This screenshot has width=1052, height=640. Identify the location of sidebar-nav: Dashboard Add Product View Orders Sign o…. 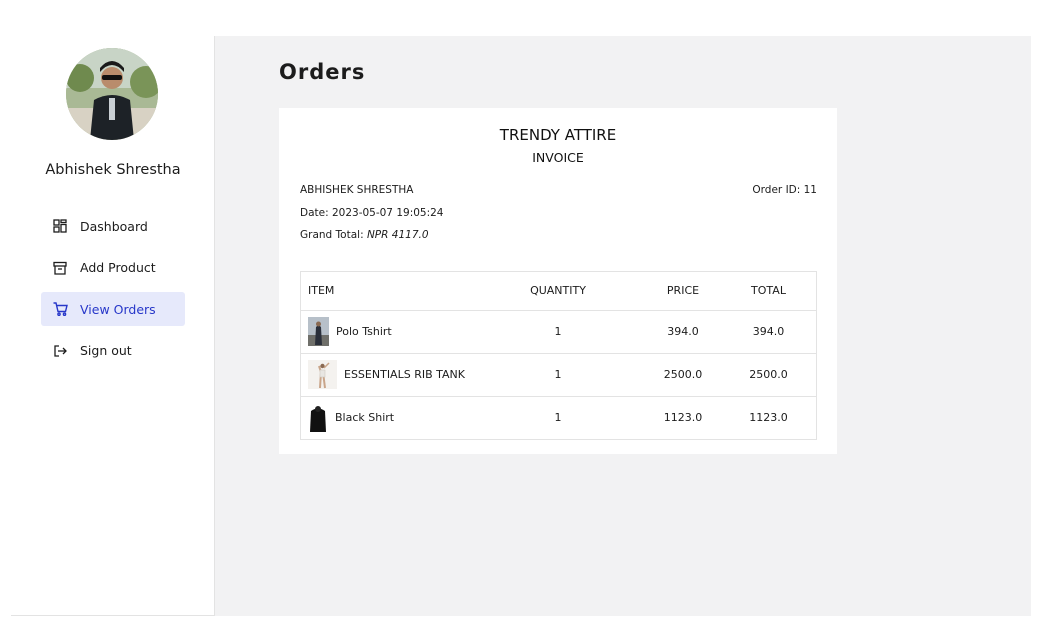
(113, 292).